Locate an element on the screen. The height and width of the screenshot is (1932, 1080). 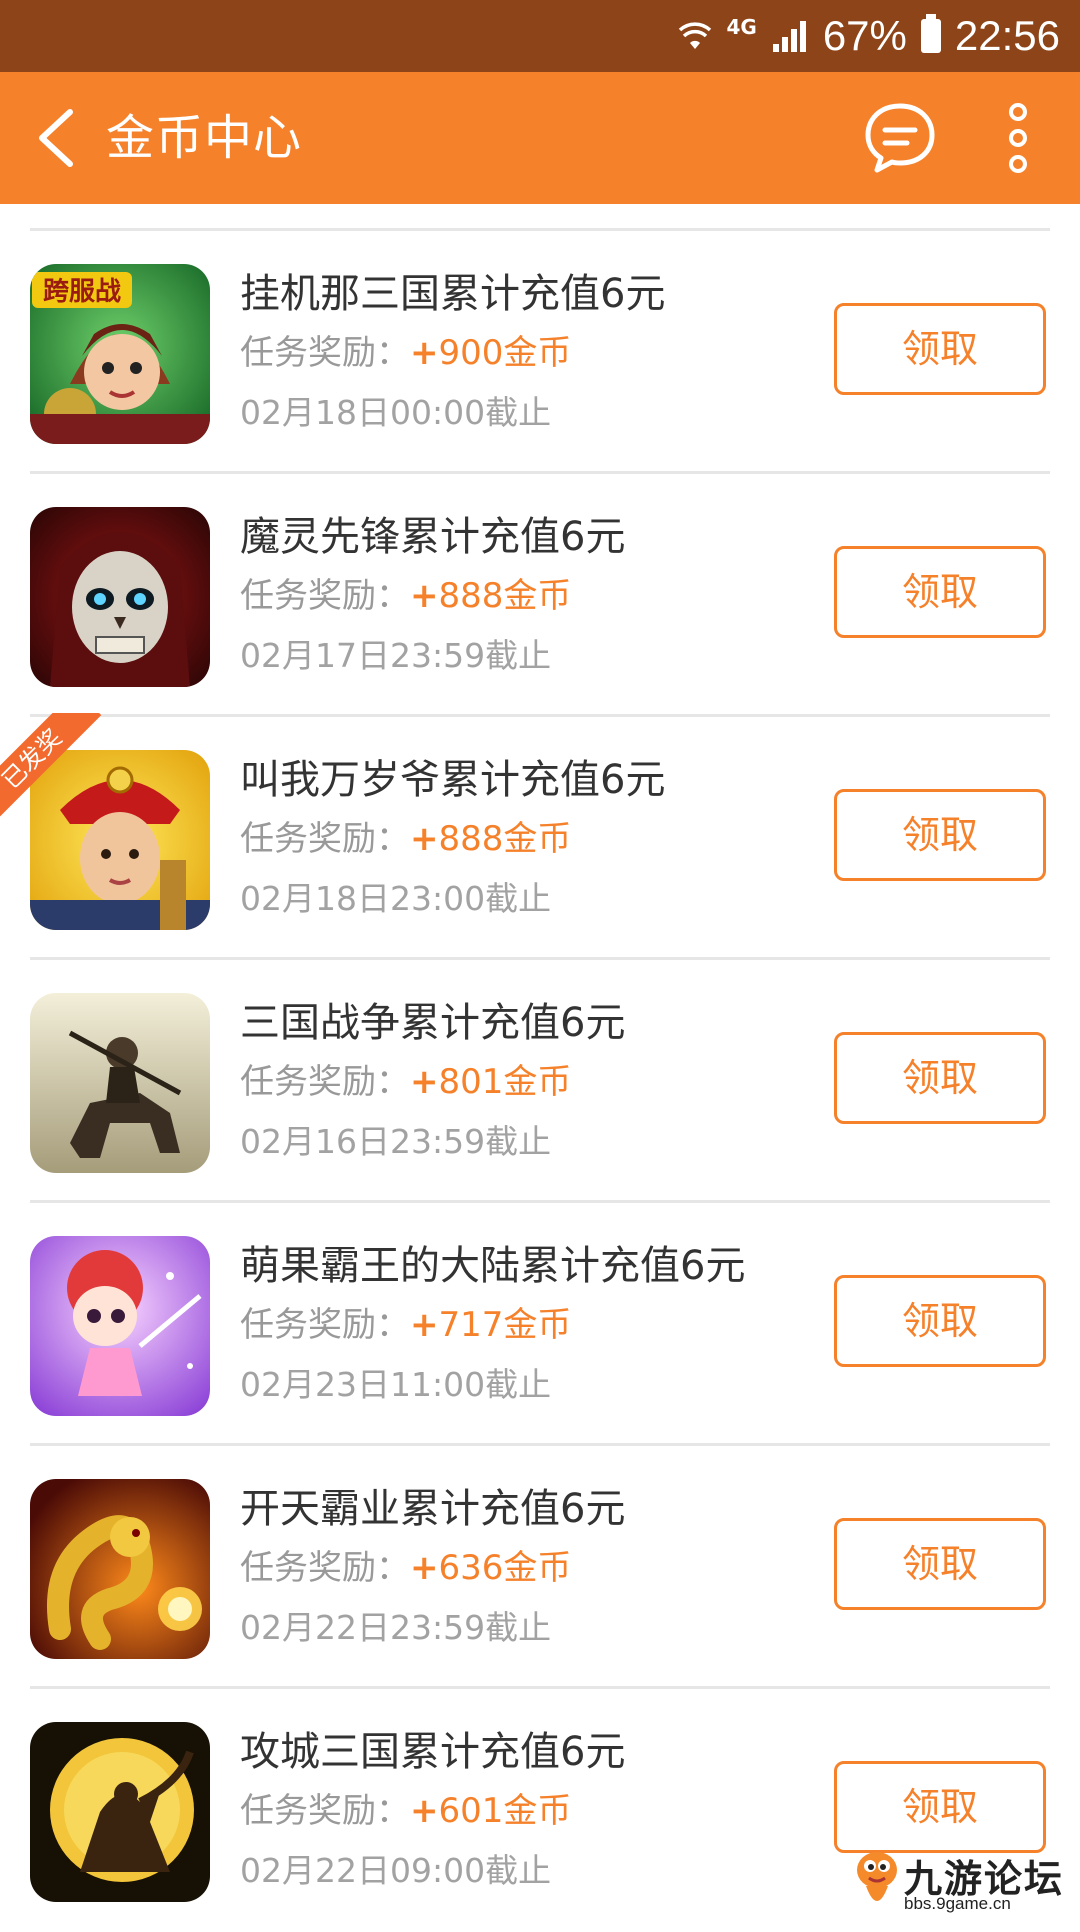
task-title: 三国战争累计充值6元 is located at coordinates (433, 1023).